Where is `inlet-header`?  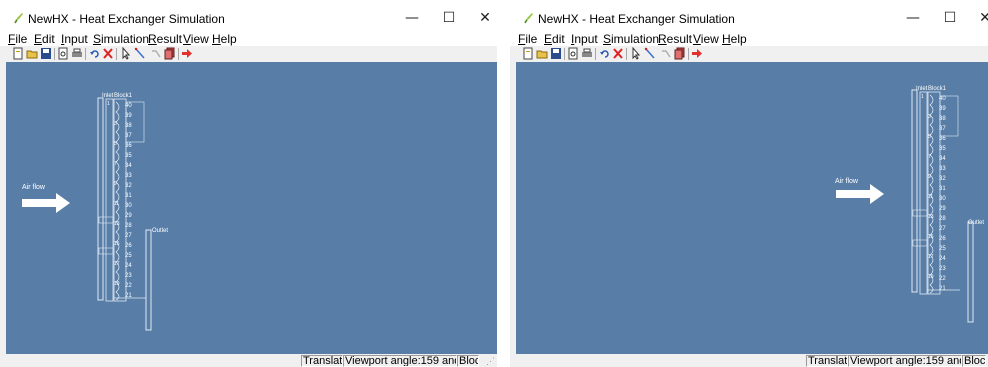 inlet-header is located at coordinates (100, 199).